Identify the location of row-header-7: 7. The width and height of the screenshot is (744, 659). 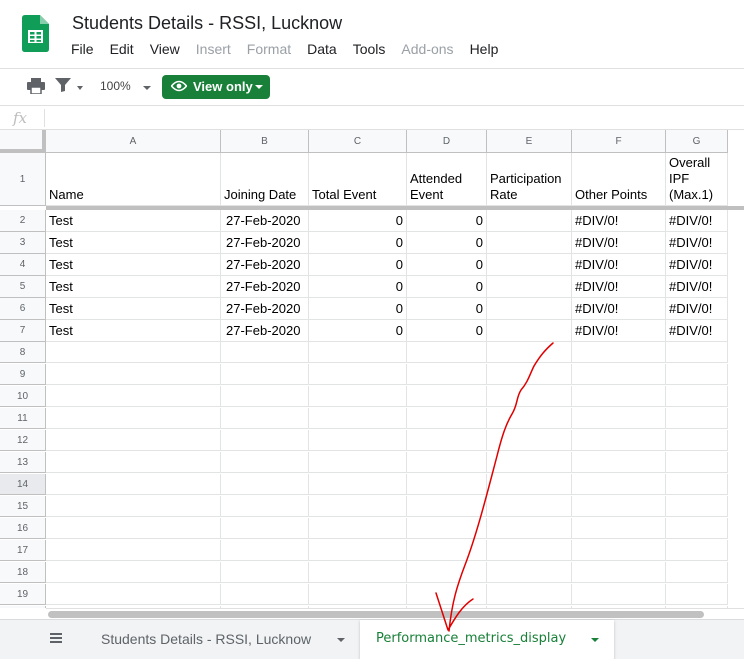
(23, 331).